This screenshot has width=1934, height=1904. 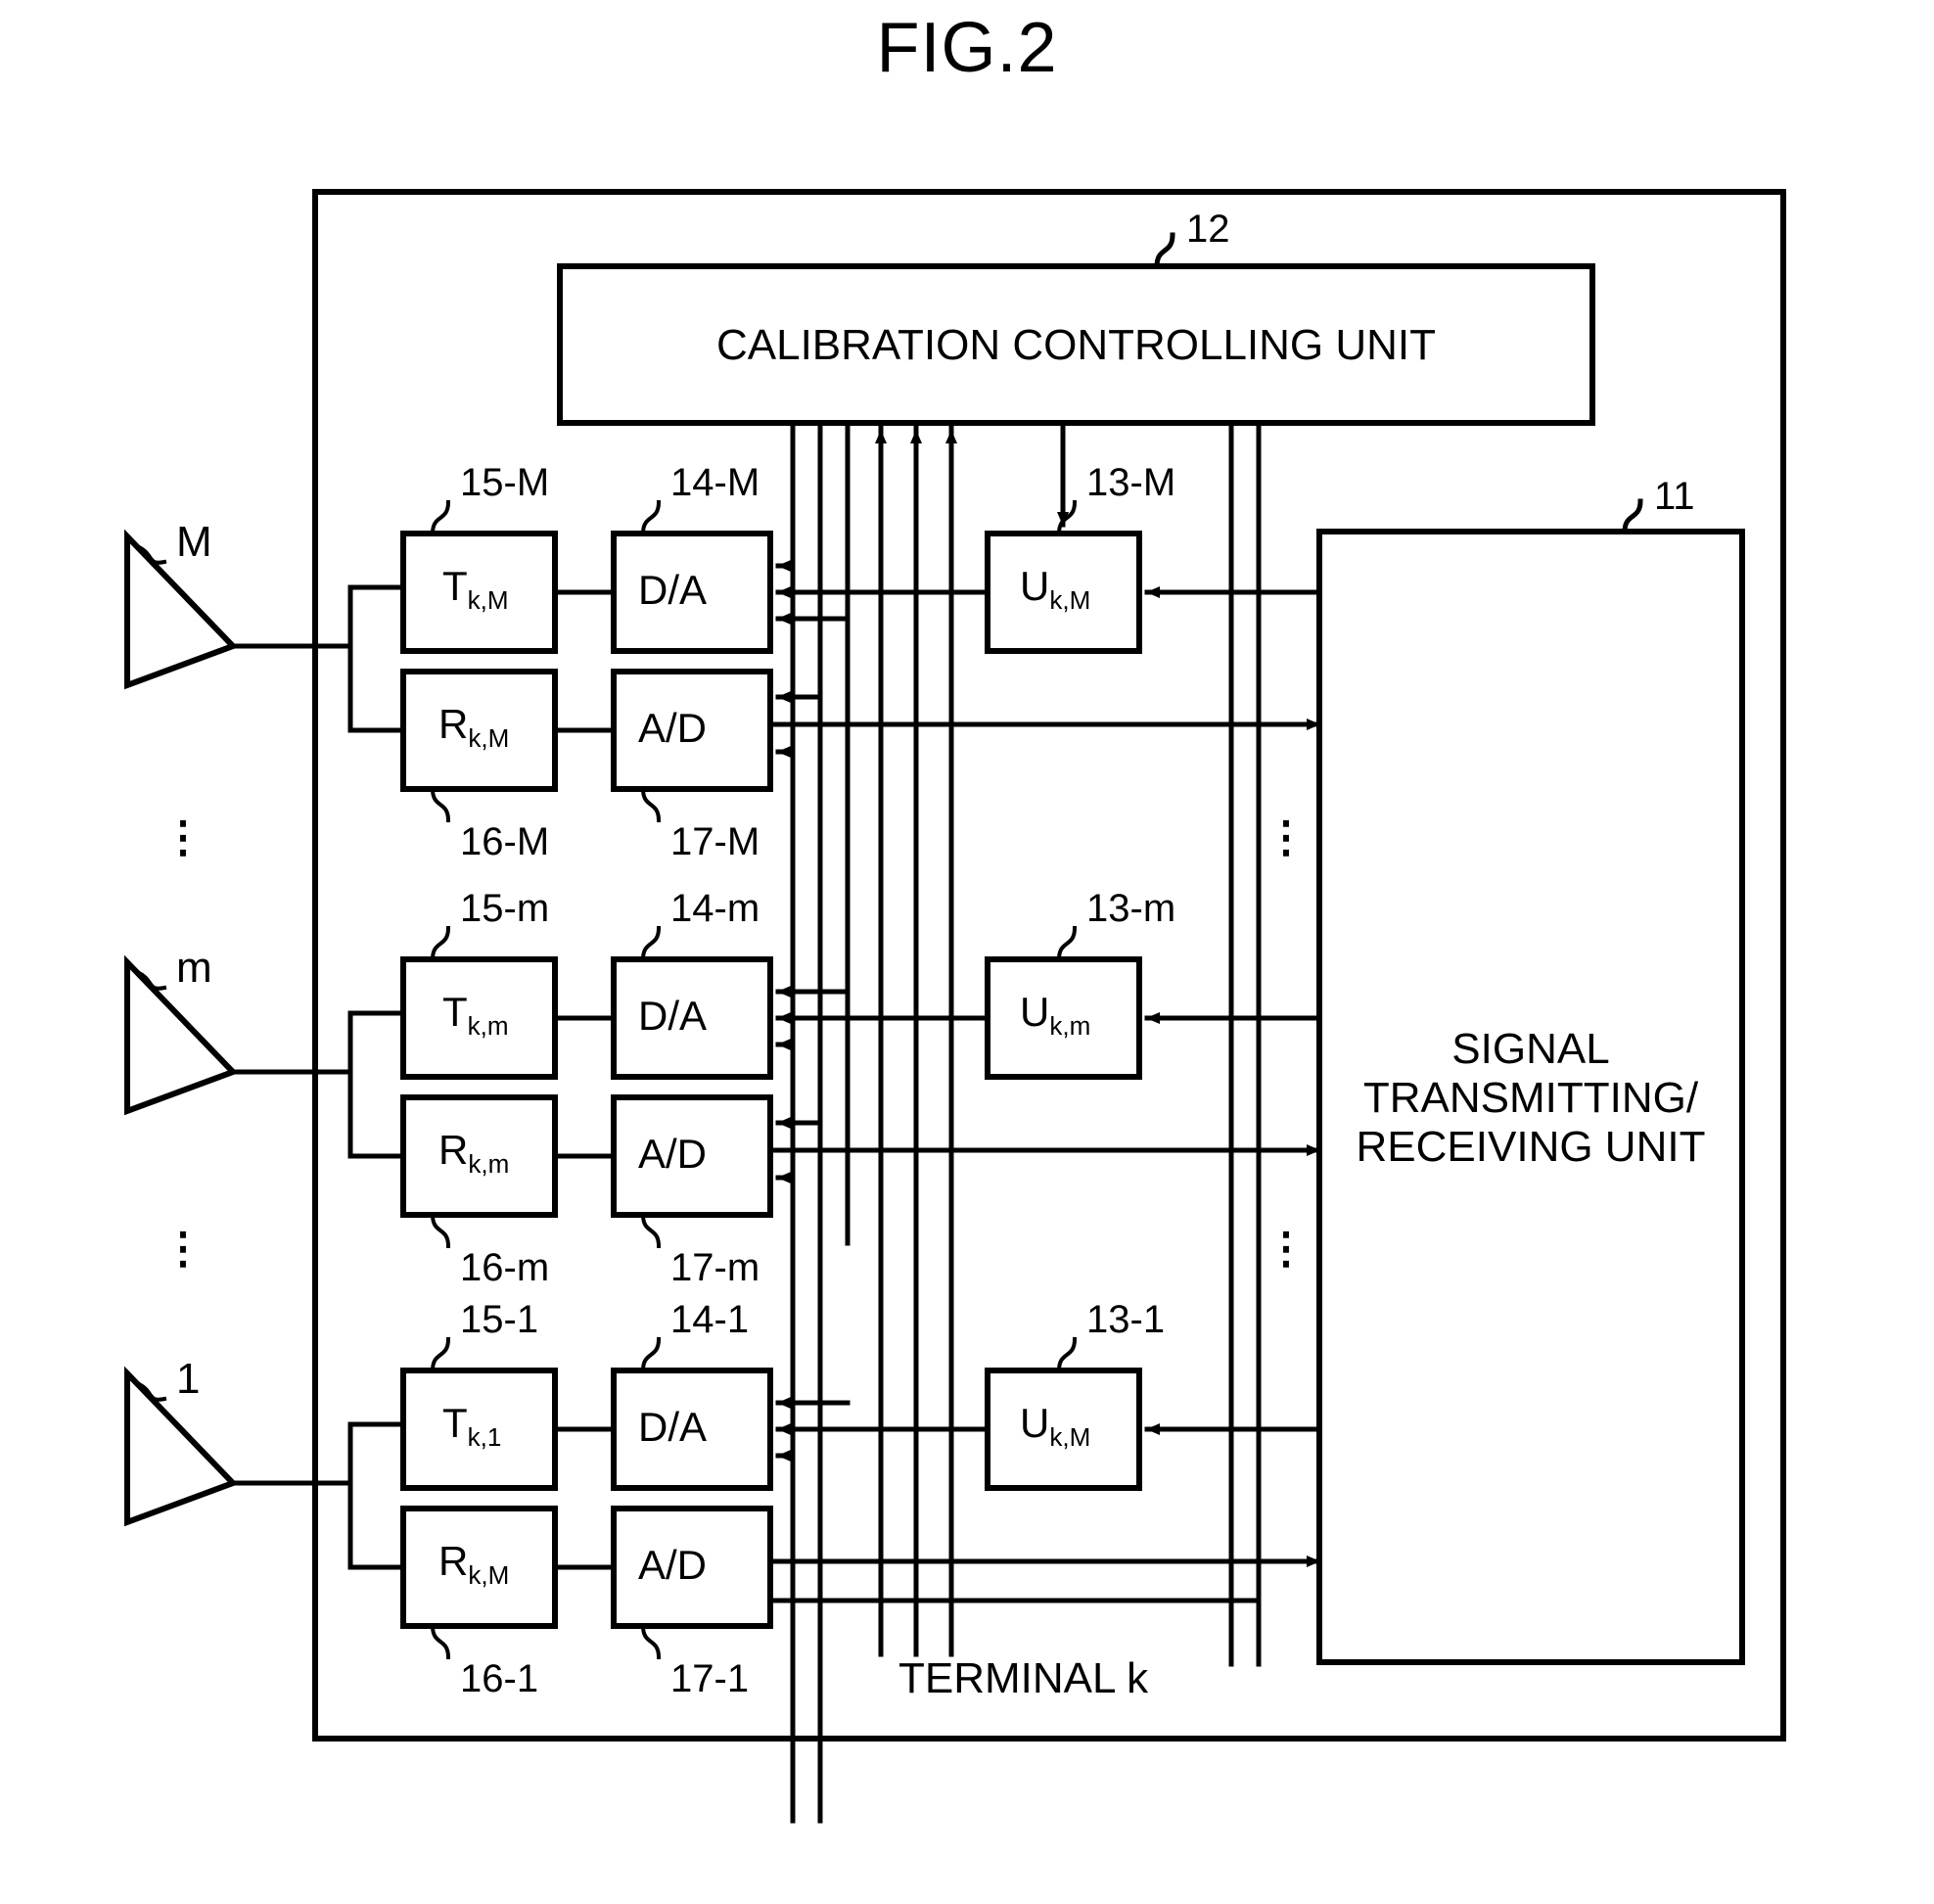 What do you see at coordinates (505, 482) in the screenshot?
I see `ref-15-M: 15-M` at bounding box center [505, 482].